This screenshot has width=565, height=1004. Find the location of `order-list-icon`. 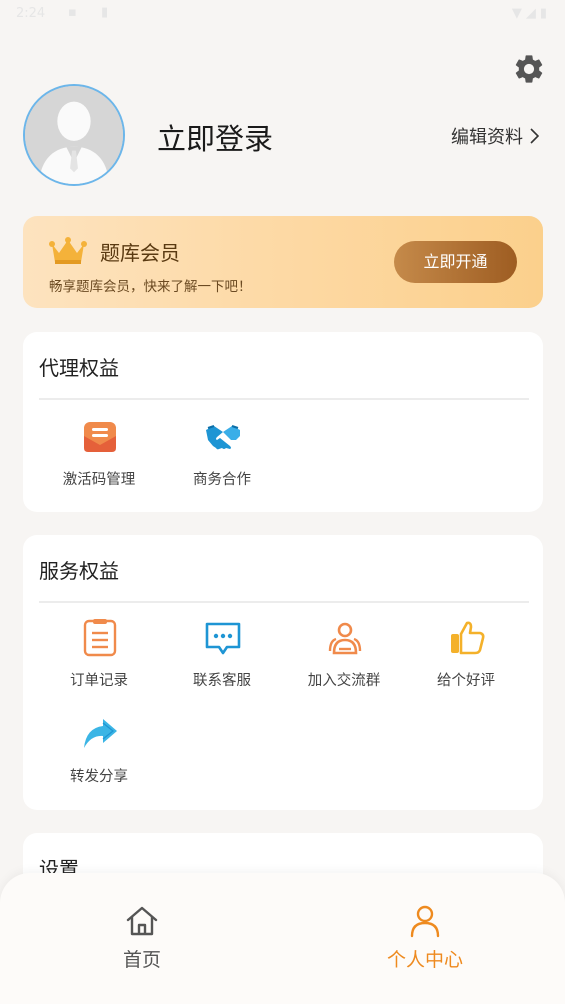

order-list-icon is located at coordinates (100, 638).